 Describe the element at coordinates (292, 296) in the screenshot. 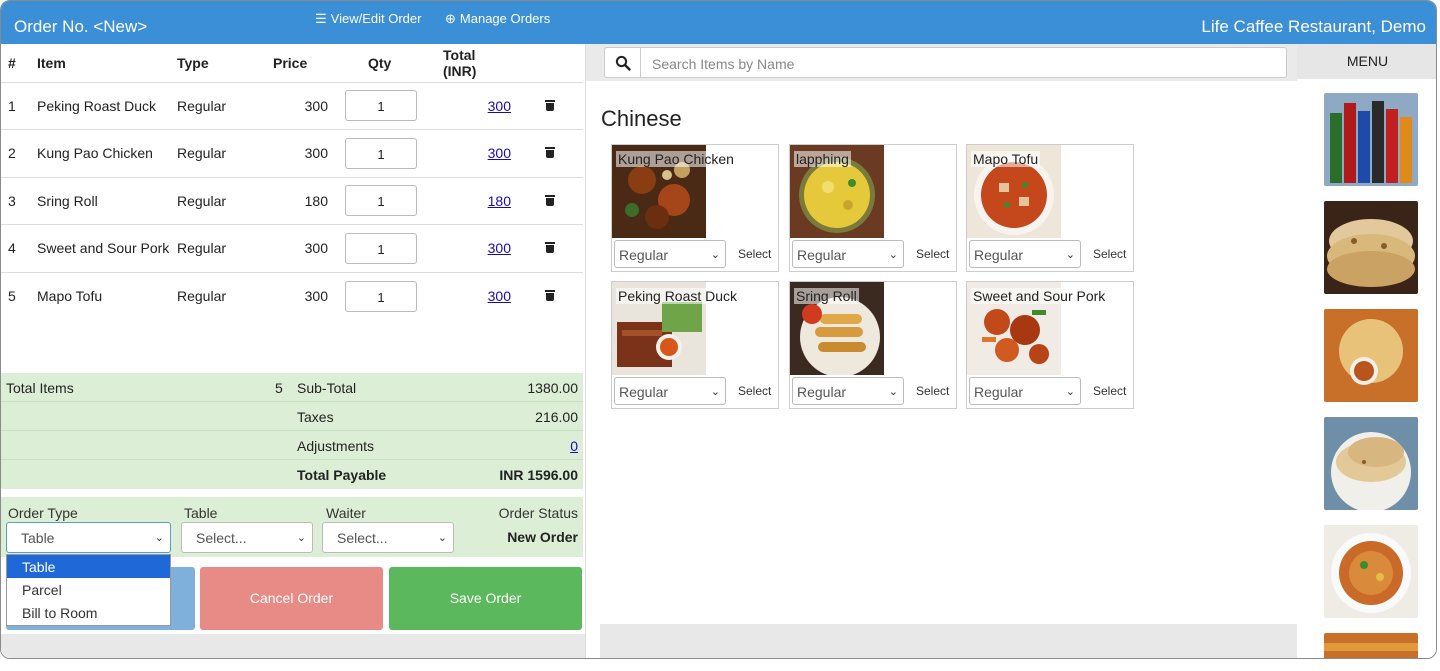

I see `table-row: 5 Mapo Tofu Regular 300 1 300` at that location.